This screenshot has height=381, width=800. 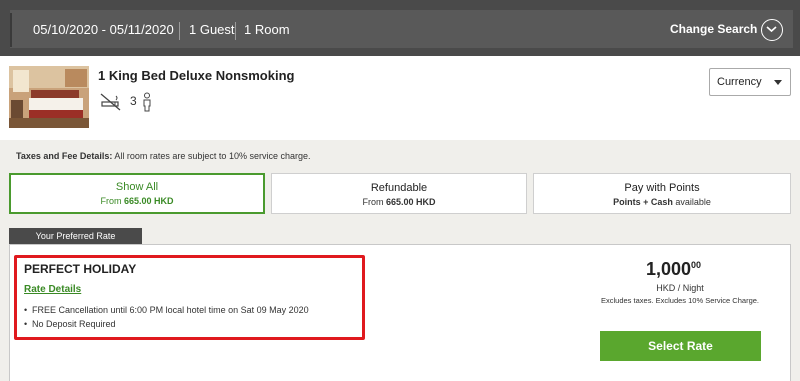 I want to click on currency-label: Currency, so click(x=739, y=82).